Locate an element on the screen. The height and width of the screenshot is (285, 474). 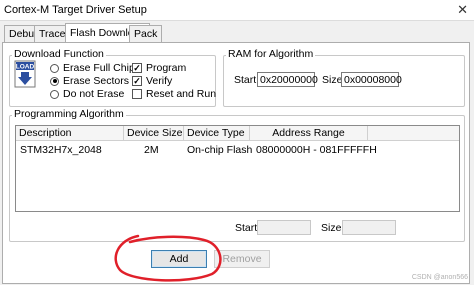
radio-label: Erase Sectors is located at coordinates (96, 81).